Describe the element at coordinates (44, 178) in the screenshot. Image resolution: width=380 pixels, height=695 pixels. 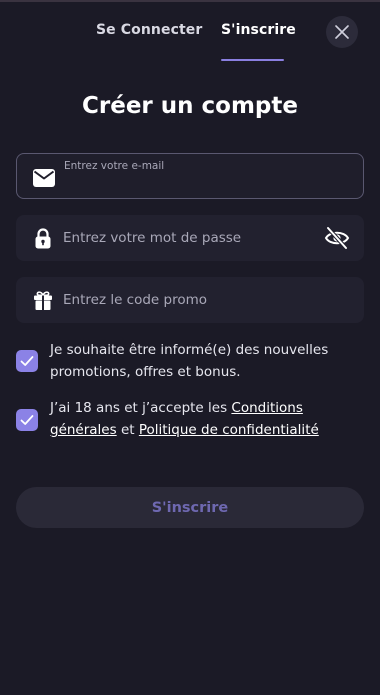
I see `envelope-icon` at that location.